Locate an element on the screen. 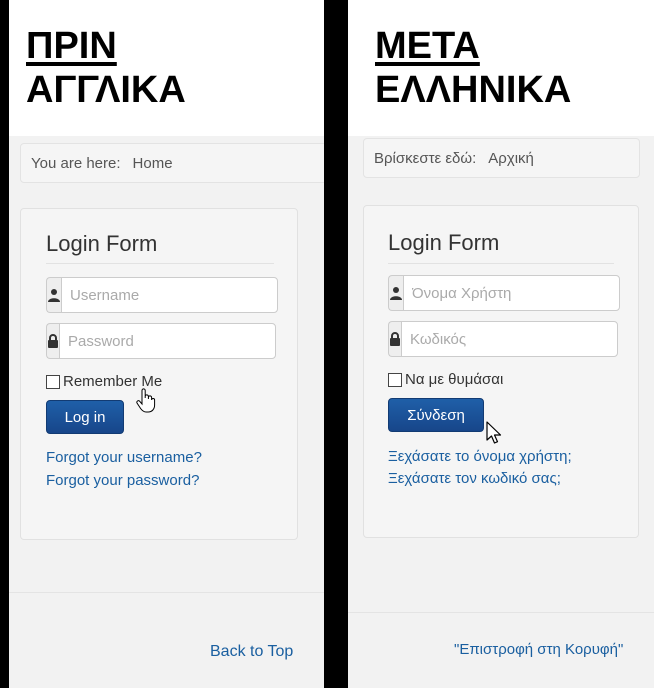 The width and height of the screenshot is (654, 688). left-edge-bar is located at coordinates (4, 344).